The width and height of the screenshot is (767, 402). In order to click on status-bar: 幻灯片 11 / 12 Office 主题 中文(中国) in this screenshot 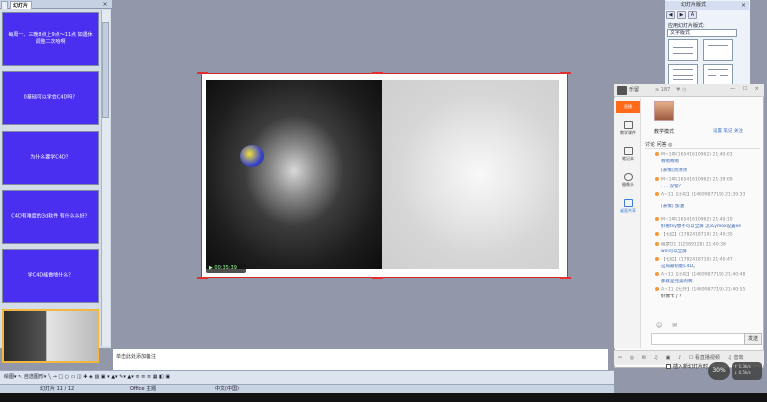, I will do `click(307, 388)`.